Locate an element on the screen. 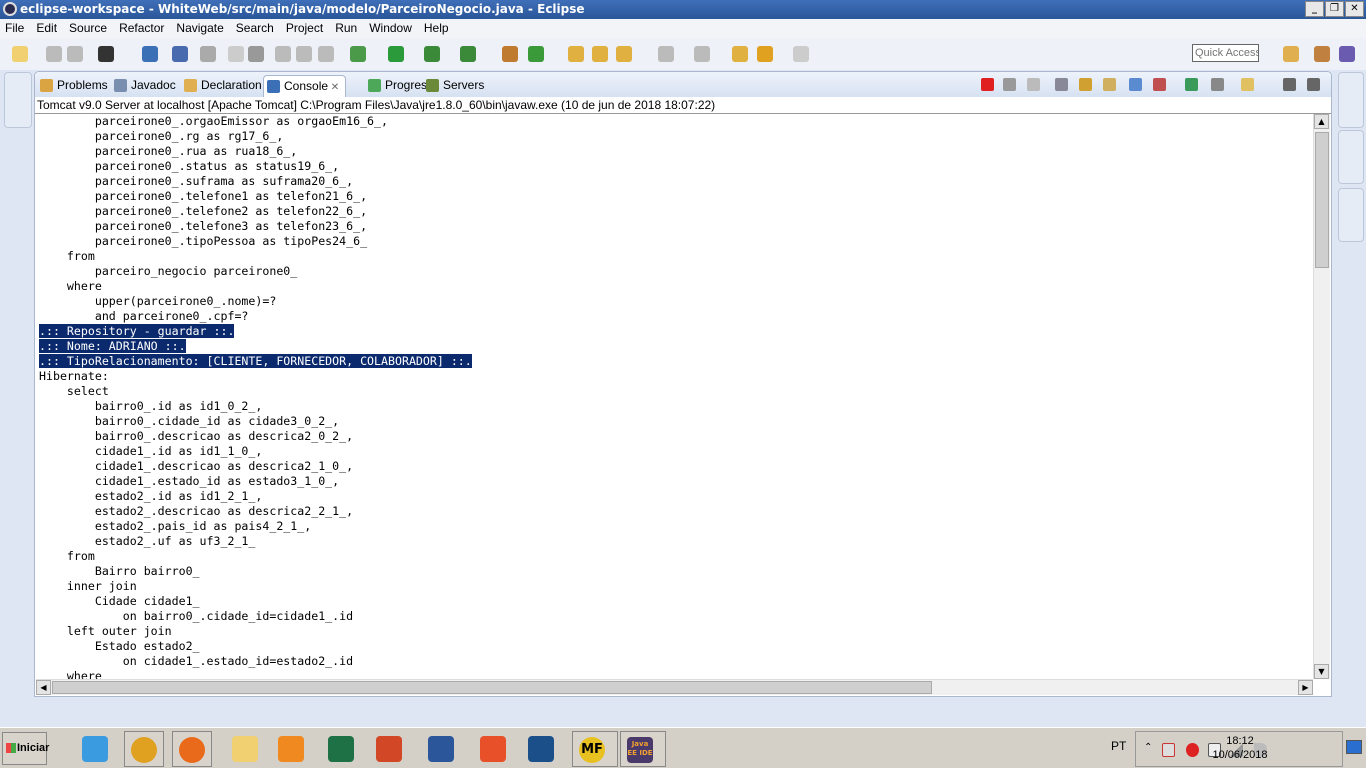 Image resolution: width=1366 pixels, height=768 pixels. close-button: ✕ is located at coordinates (1354, 9).